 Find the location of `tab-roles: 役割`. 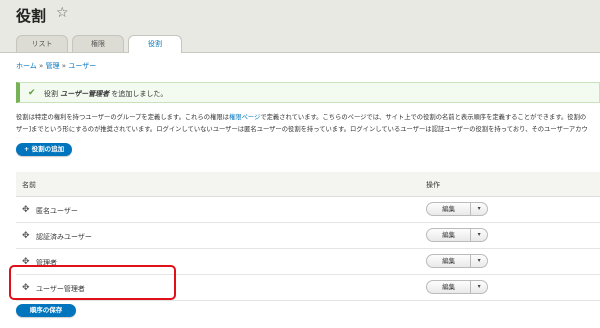

tab-roles: 役割 is located at coordinates (155, 44).